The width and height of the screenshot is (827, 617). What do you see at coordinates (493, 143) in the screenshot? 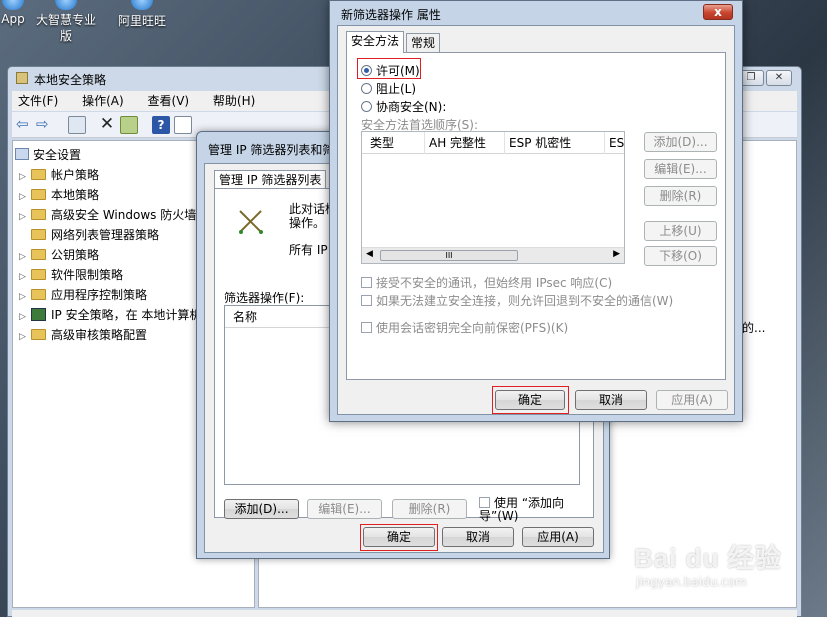
I see `list-header: 类型 AH 完整性 ESP 机密性 ESI` at bounding box center [493, 143].